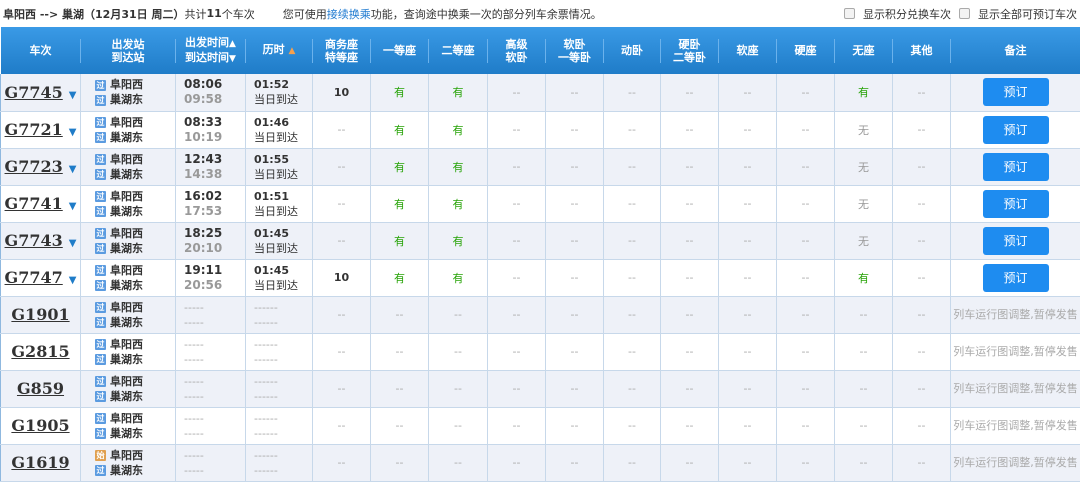 The height and width of the screenshot is (492, 1080). Describe the element at coordinates (964, 13) in the screenshot. I see `show-all-bookable-checkbox` at that location.